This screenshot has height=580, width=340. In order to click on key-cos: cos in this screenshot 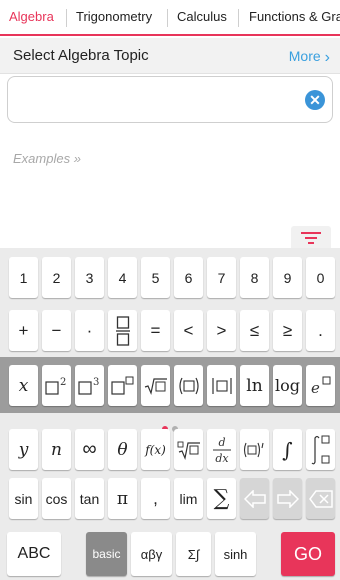, I will do `click(56, 498)`.